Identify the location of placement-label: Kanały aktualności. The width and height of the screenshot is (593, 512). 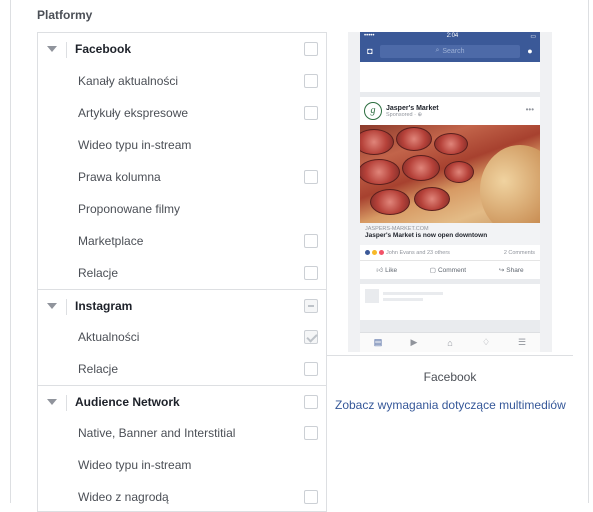
(128, 81).